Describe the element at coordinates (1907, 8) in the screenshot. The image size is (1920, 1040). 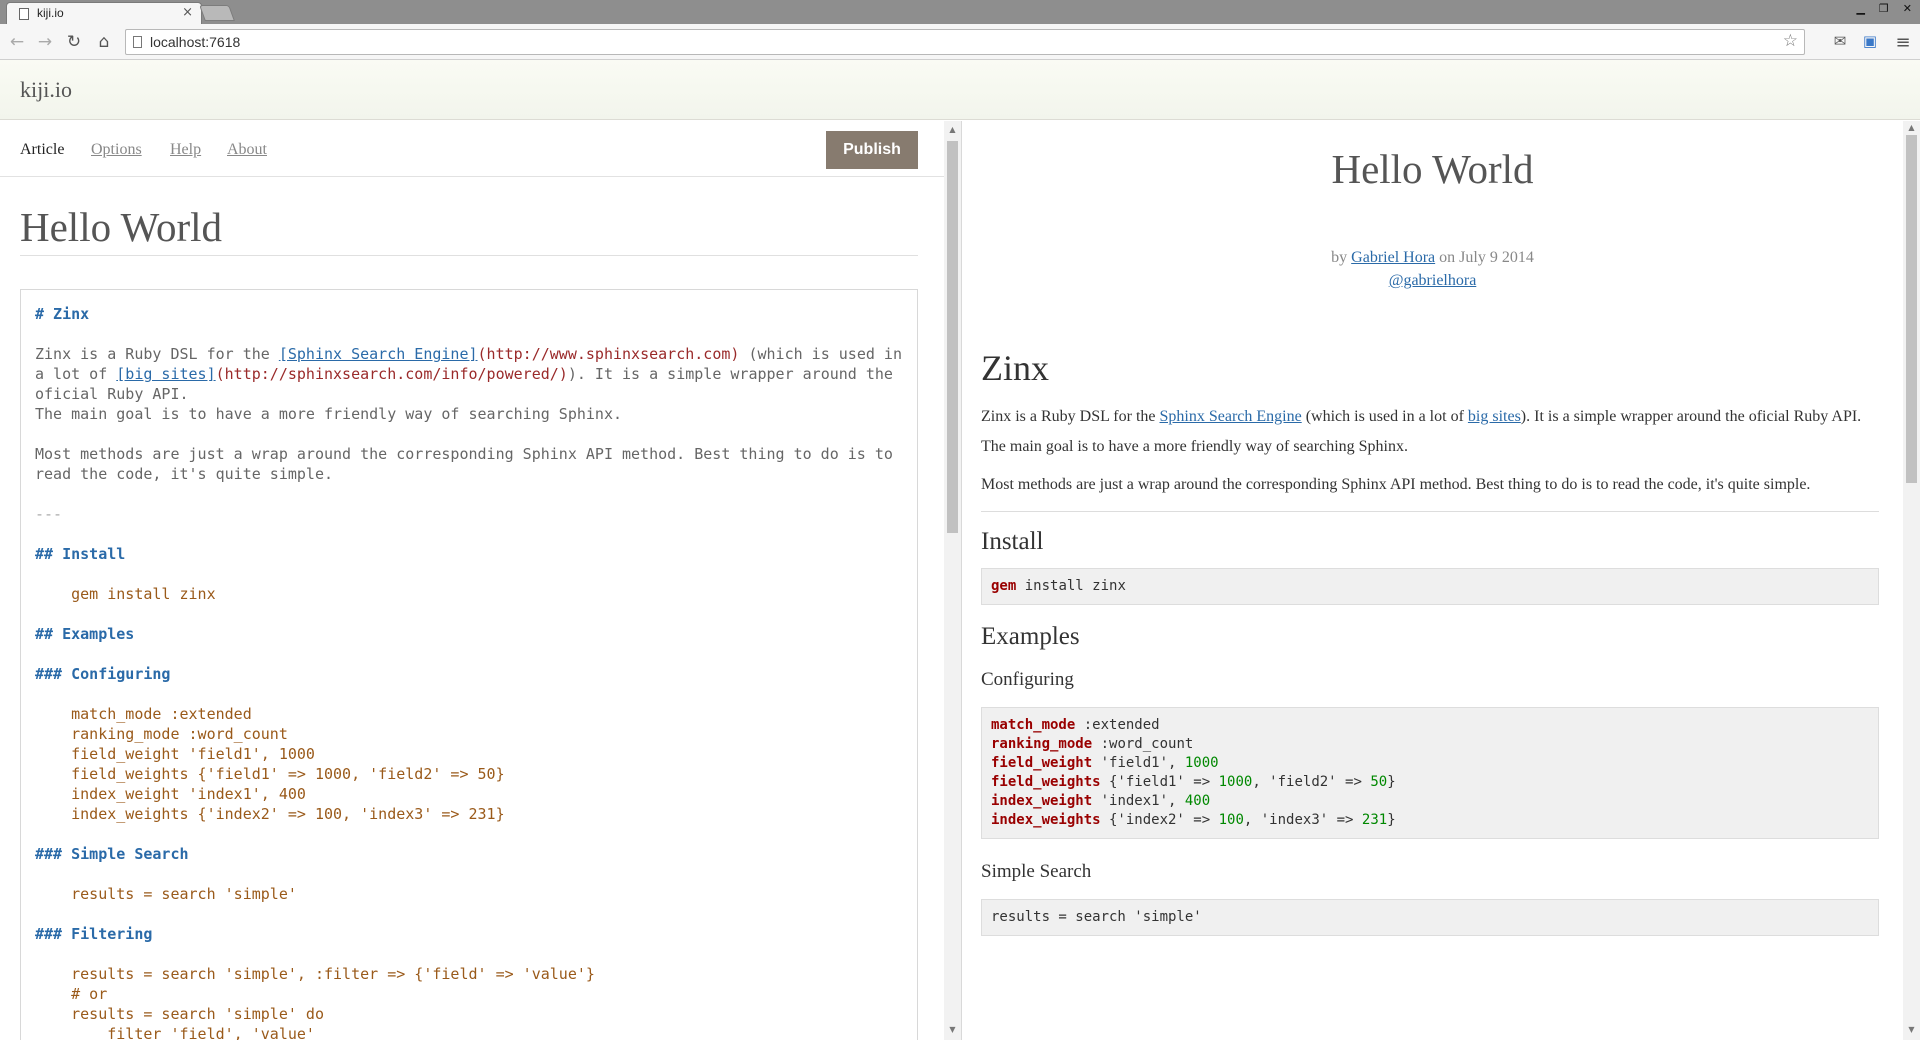
I see `window-close-icon: ✕` at that location.